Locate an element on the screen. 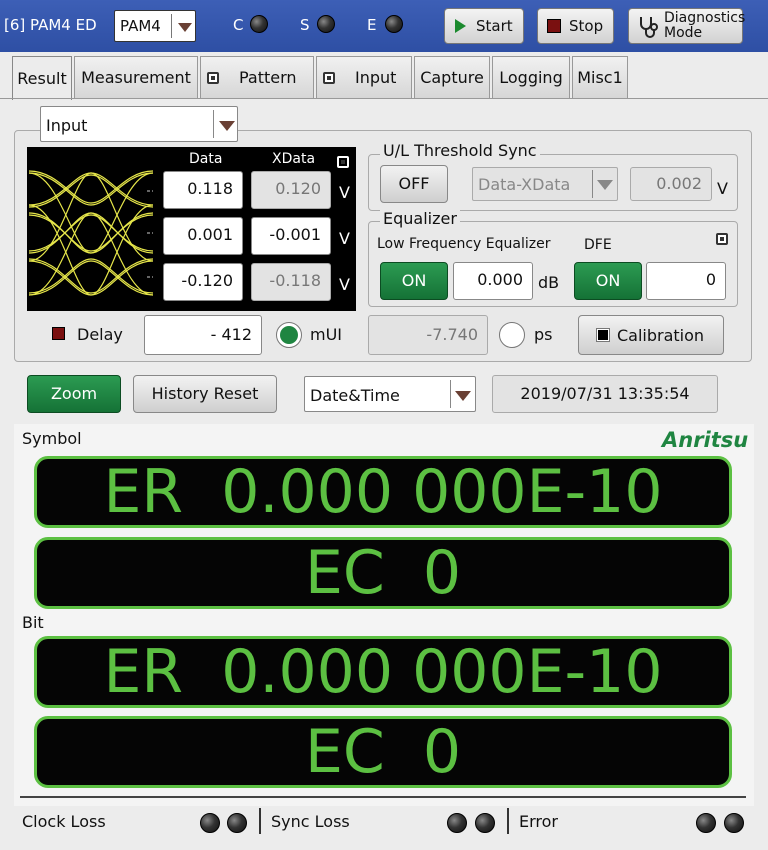 This screenshot has width=768, height=850. mode-select: PAM4 is located at coordinates (155, 26).